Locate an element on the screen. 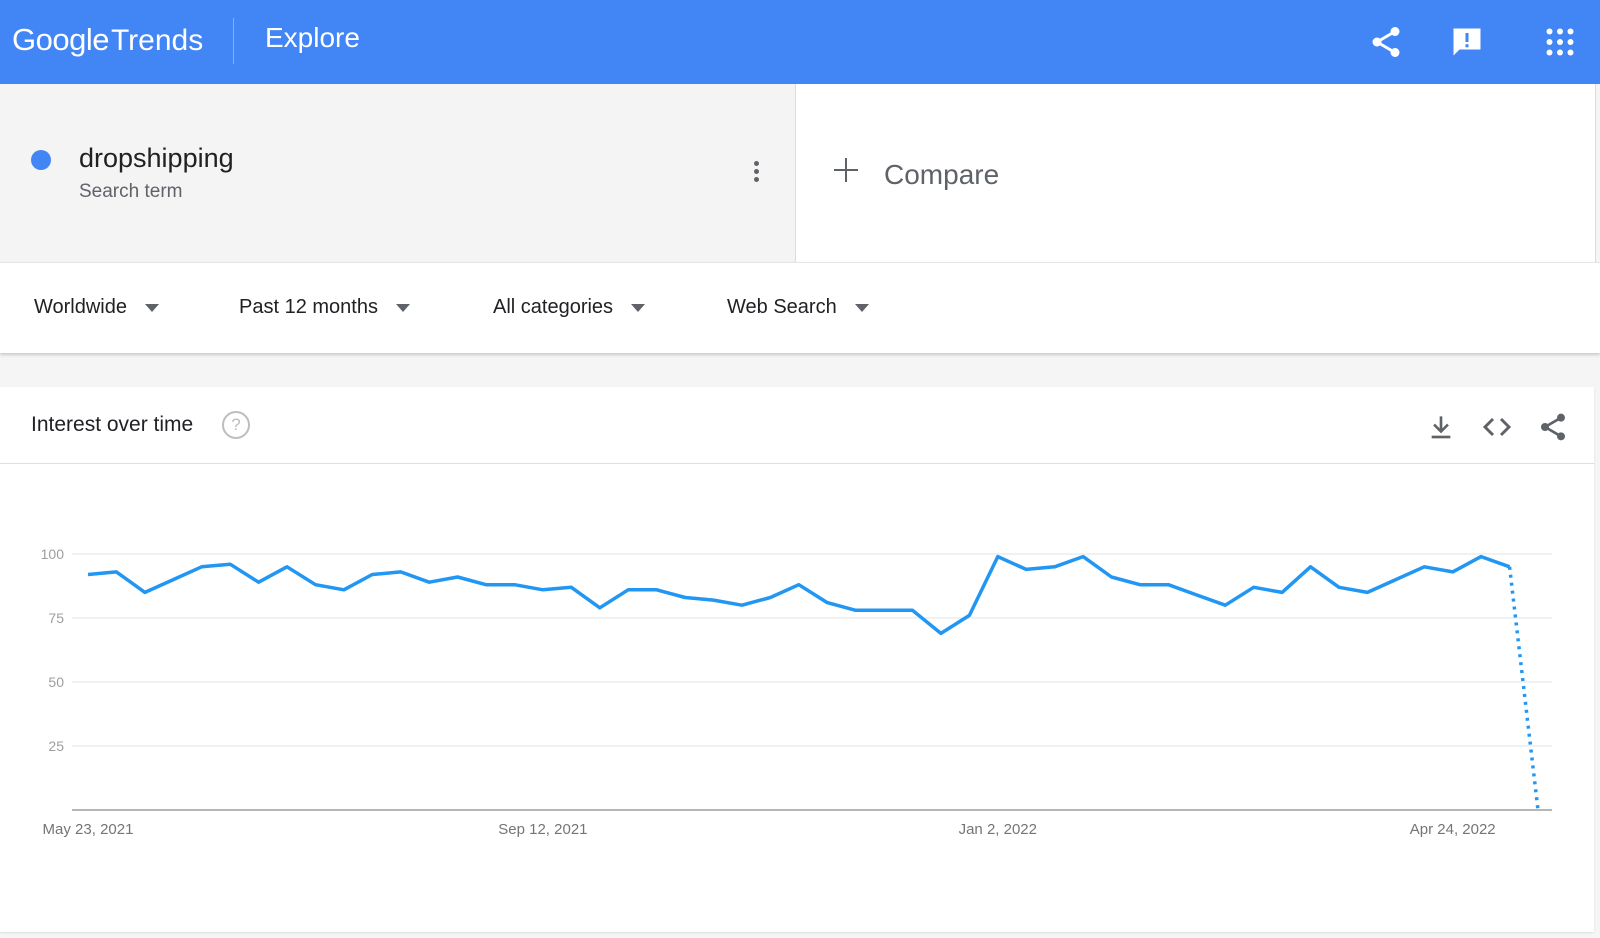 The image size is (1600, 938). x-tick-label: May 23, 2021 is located at coordinates (88, 829).